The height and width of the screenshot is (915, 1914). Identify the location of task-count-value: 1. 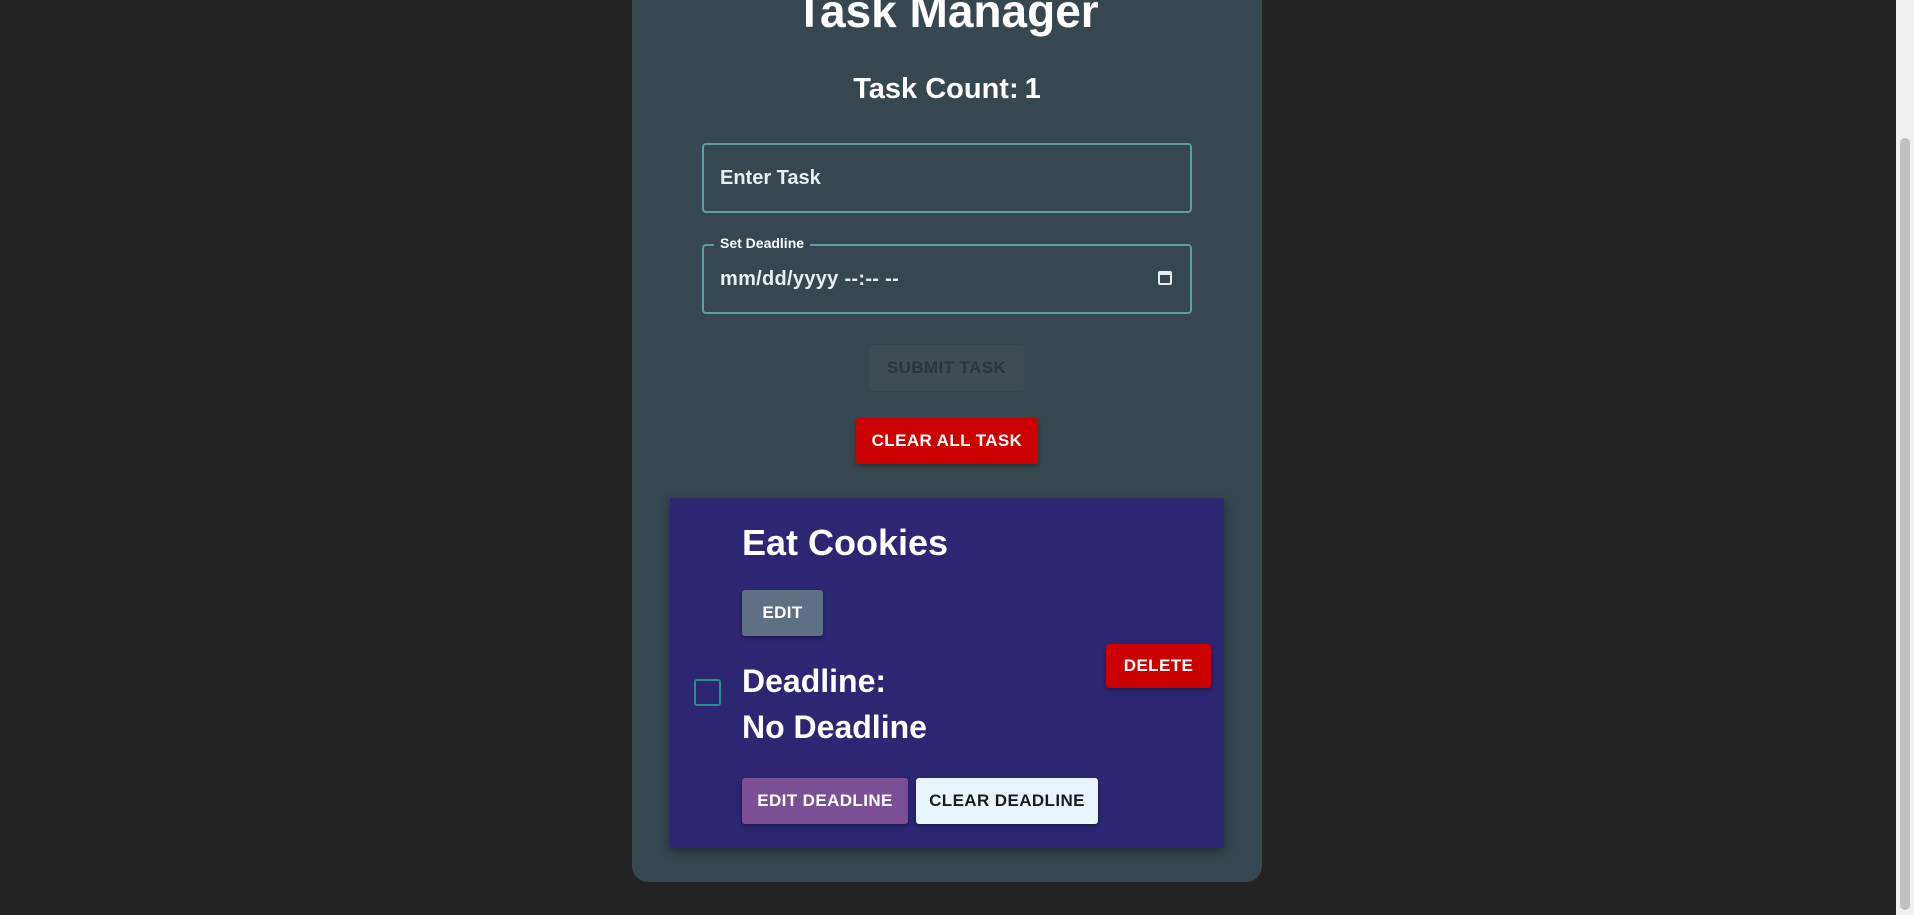
(1032, 89).